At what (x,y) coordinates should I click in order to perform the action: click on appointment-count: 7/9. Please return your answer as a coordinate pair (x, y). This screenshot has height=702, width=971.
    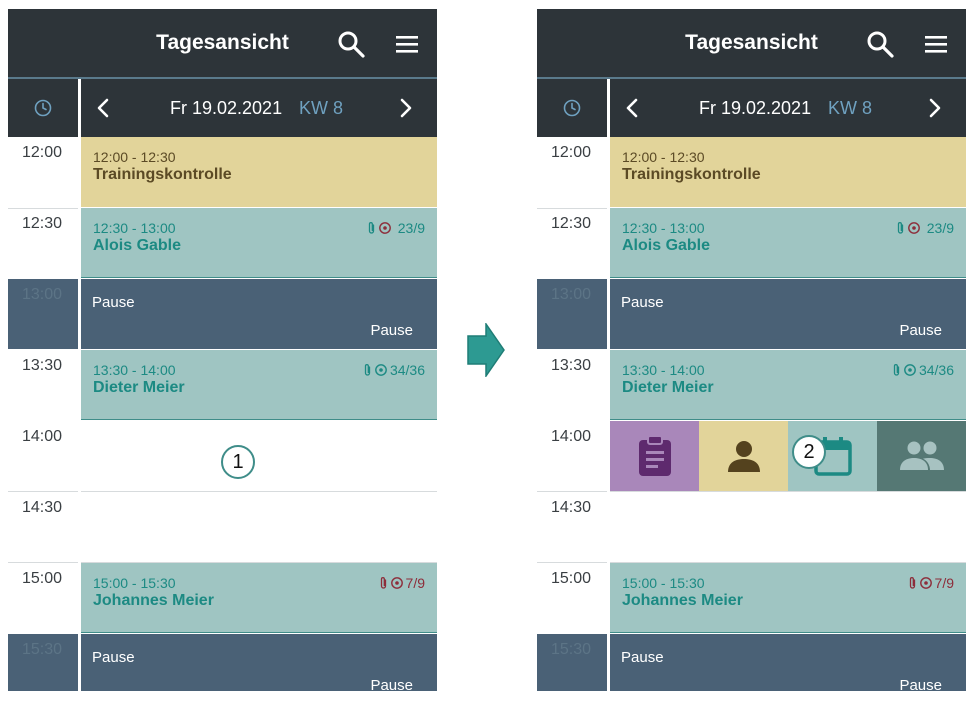
    Looking at the image, I should click on (944, 583).